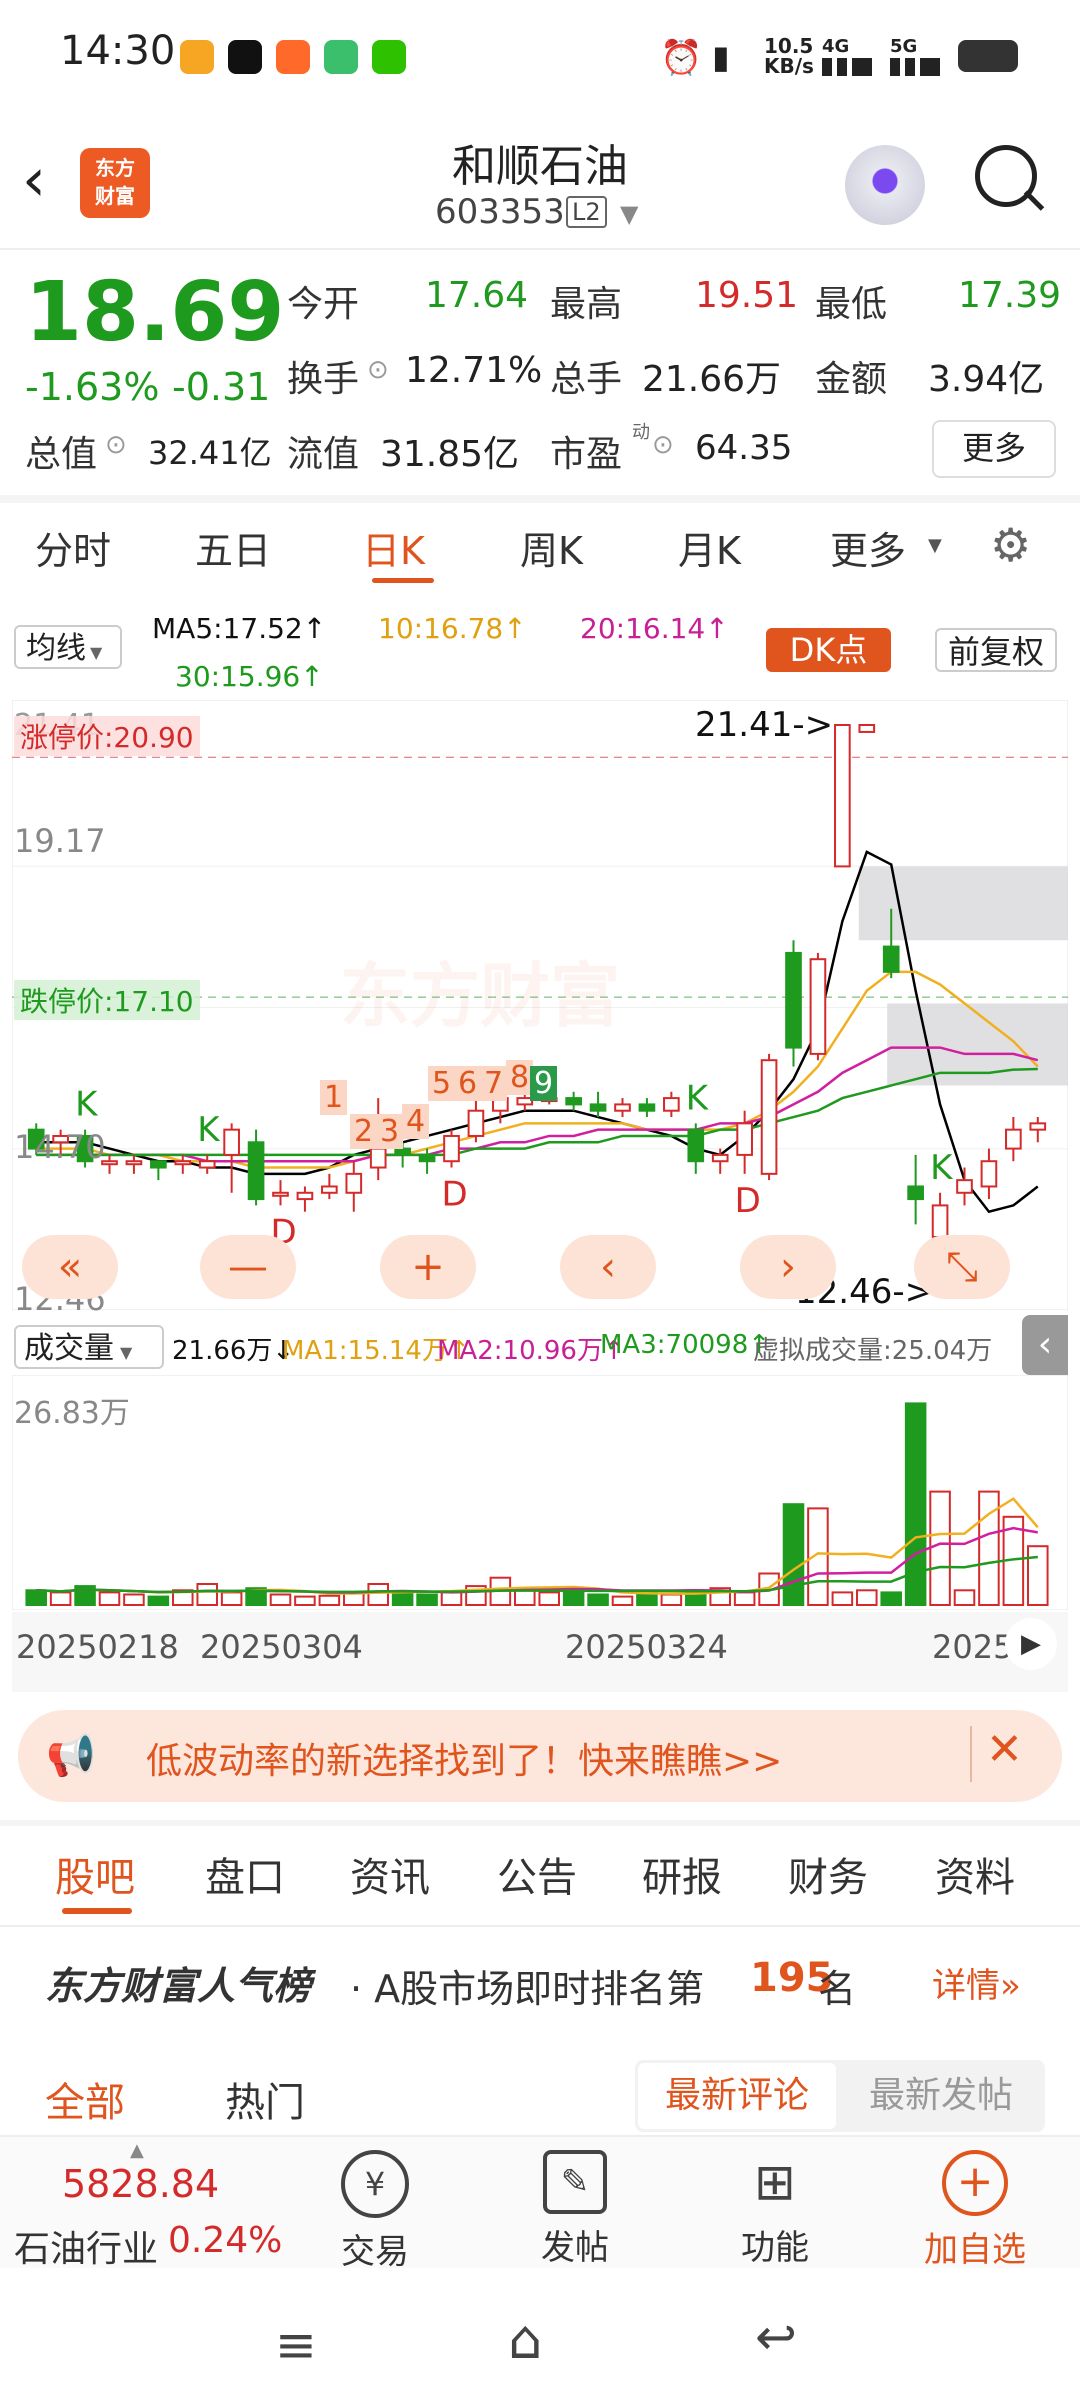 The width and height of the screenshot is (1080, 2400). What do you see at coordinates (551, 547) in the screenshot?
I see `tab-weekly-k: 周K` at bounding box center [551, 547].